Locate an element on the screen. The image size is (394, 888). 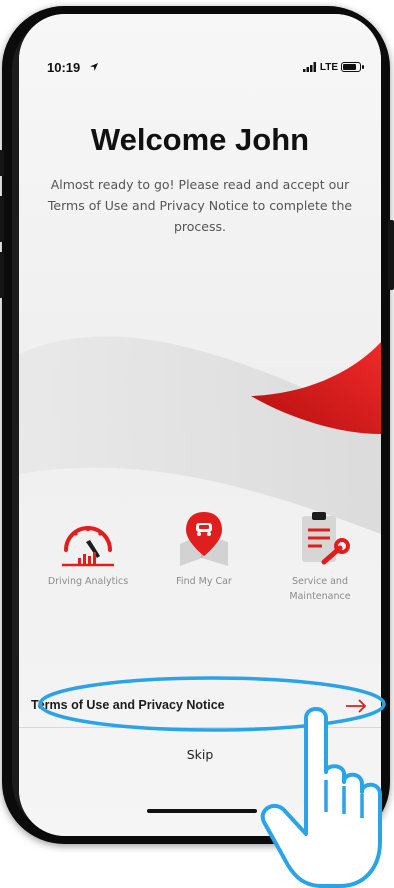
feature-service-maintenance: Service and Maintenance is located at coordinates (320, 556).